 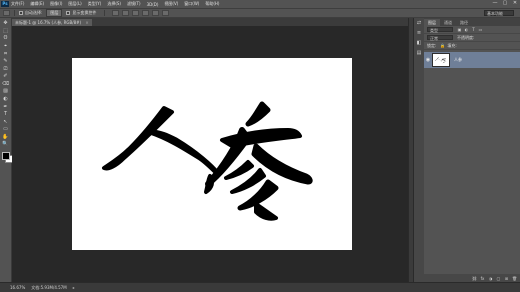 I want to click on align-left-icon, so click(x=146, y=13).